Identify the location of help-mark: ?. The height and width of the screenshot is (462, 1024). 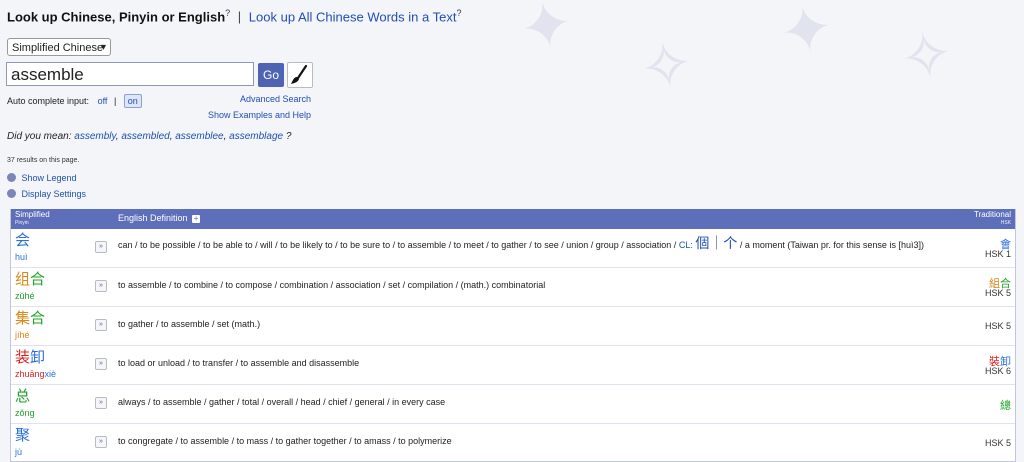
(227, 13).